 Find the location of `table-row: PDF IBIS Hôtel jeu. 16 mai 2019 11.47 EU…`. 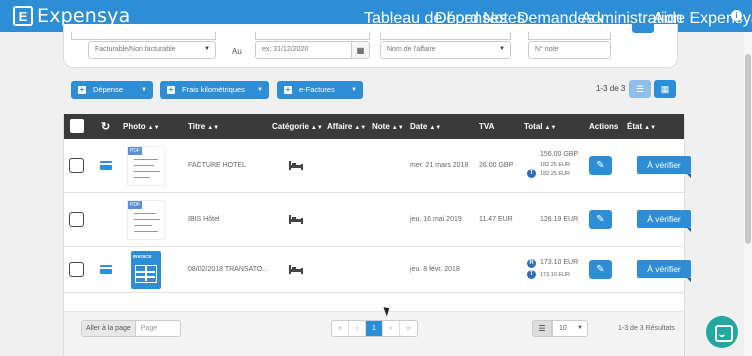

table-row: PDF IBIS Hôtel jeu. 16 mai 2019 11.47 EU… is located at coordinates (377, 220).